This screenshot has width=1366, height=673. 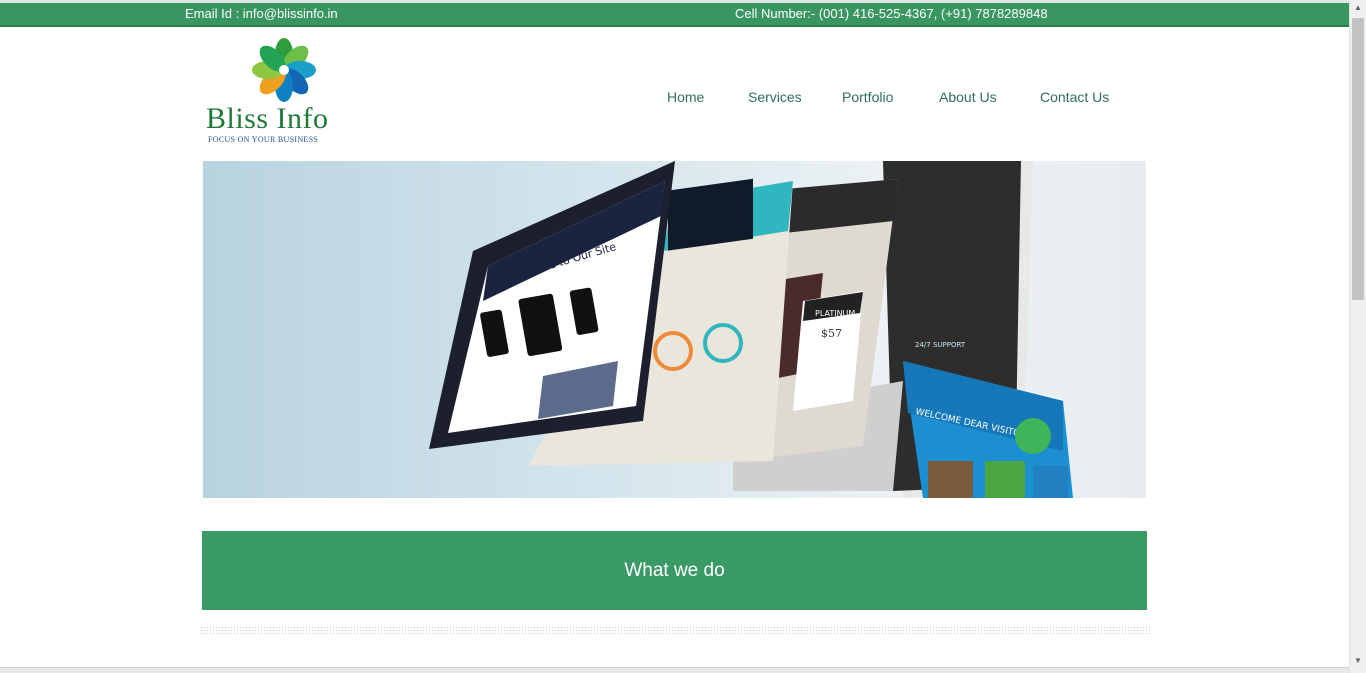 What do you see at coordinates (261, 14) in the screenshot?
I see `contact-email: Email Id : info@blissinfo.in` at bounding box center [261, 14].